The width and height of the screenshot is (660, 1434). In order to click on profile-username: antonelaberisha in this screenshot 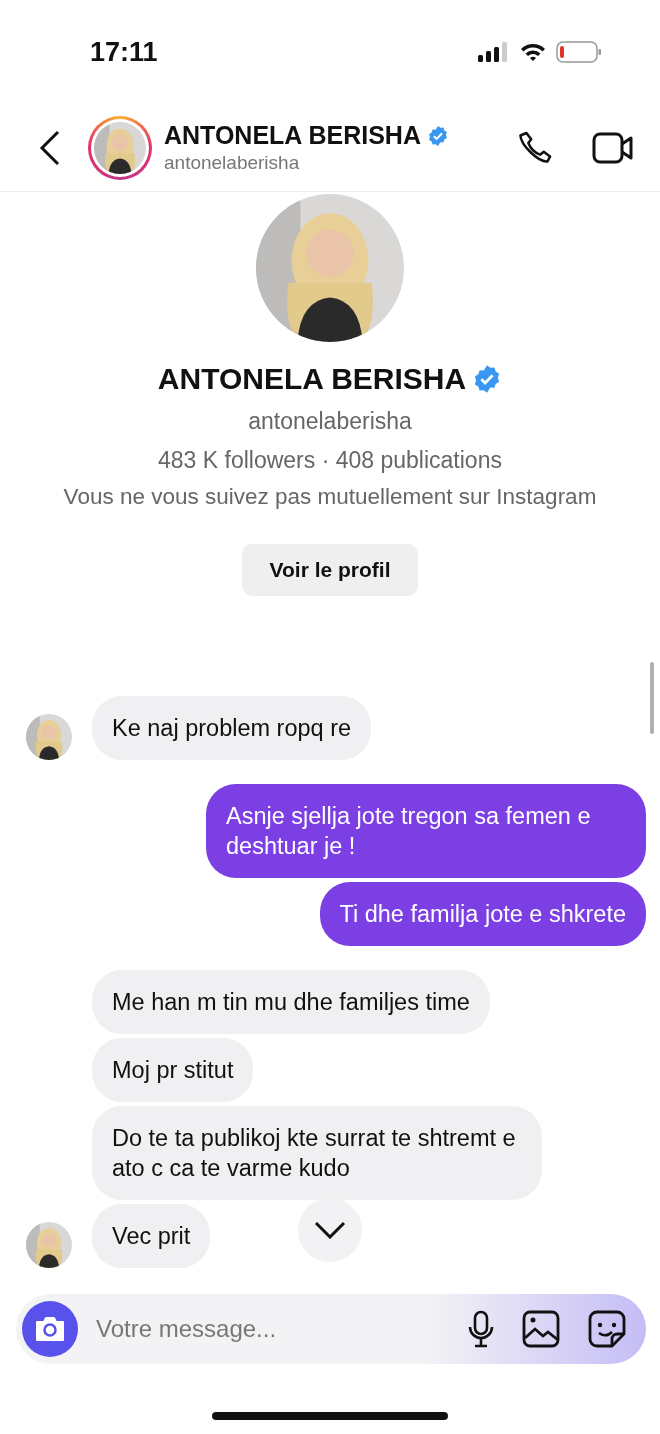, I will do `click(330, 421)`.